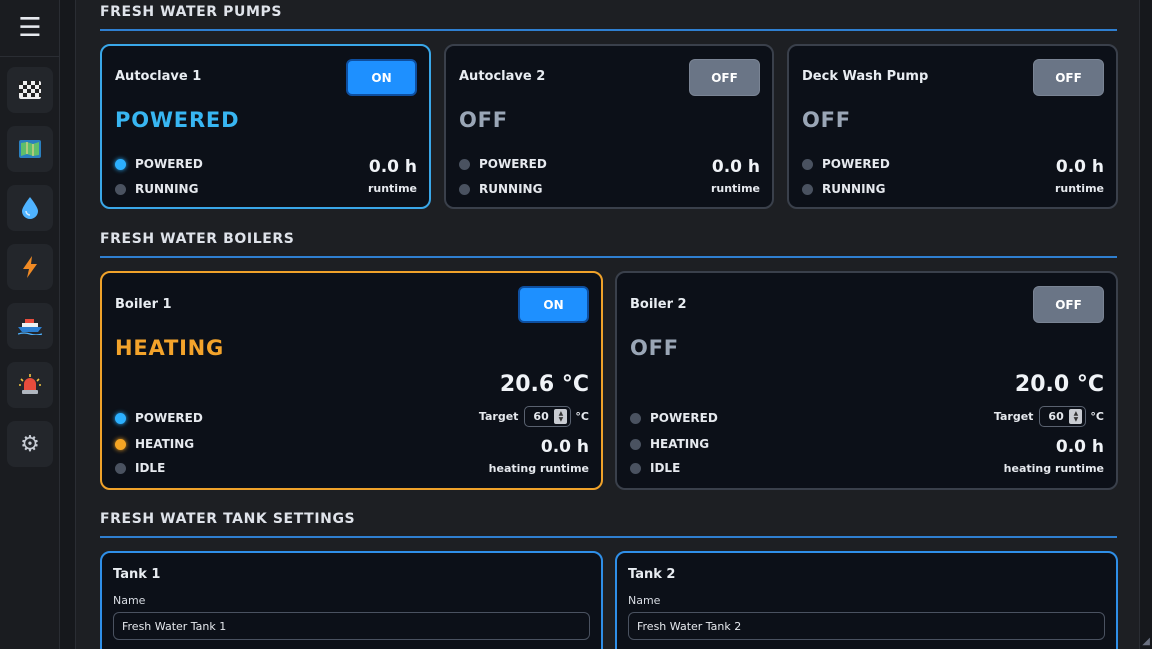 The width and height of the screenshot is (1152, 649). What do you see at coordinates (652, 574) in the screenshot?
I see `tank-title: Tank 2` at bounding box center [652, 574].